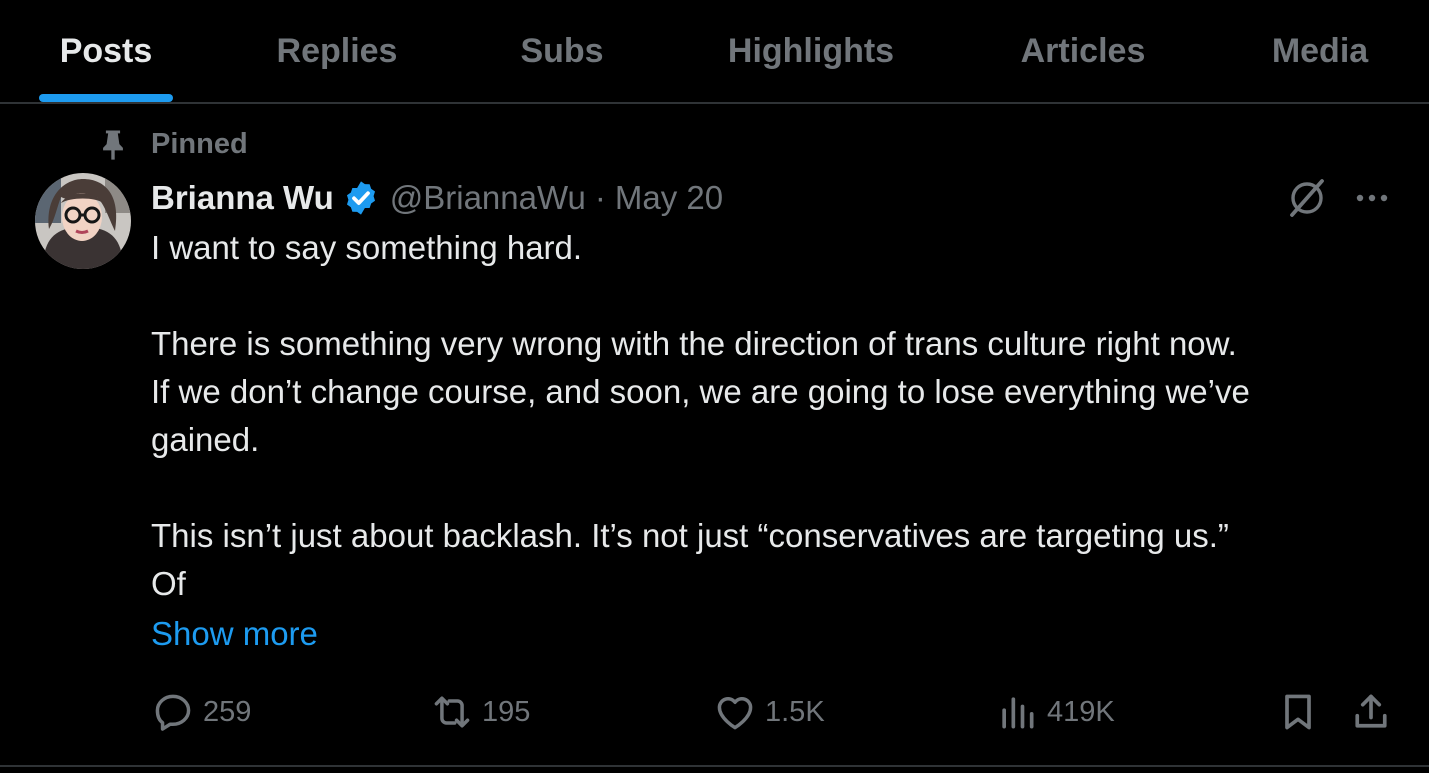  I want to click on tab-media: Media, so click(1317, 51).